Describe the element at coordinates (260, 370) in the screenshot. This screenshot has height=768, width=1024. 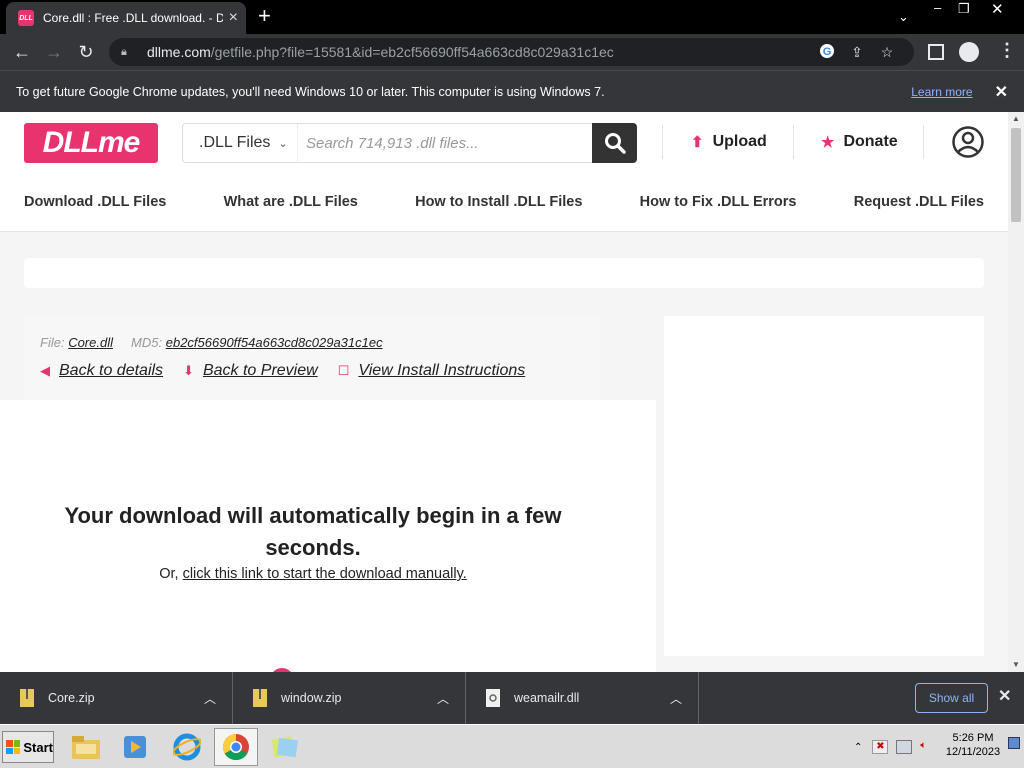
I see `back-to-preview-label: Back to Preview` at that location.